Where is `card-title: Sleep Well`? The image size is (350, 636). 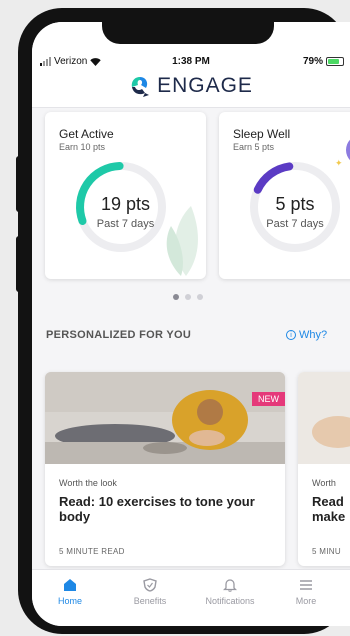 card-title: Sleep Well is located at coordinates (262, 134).